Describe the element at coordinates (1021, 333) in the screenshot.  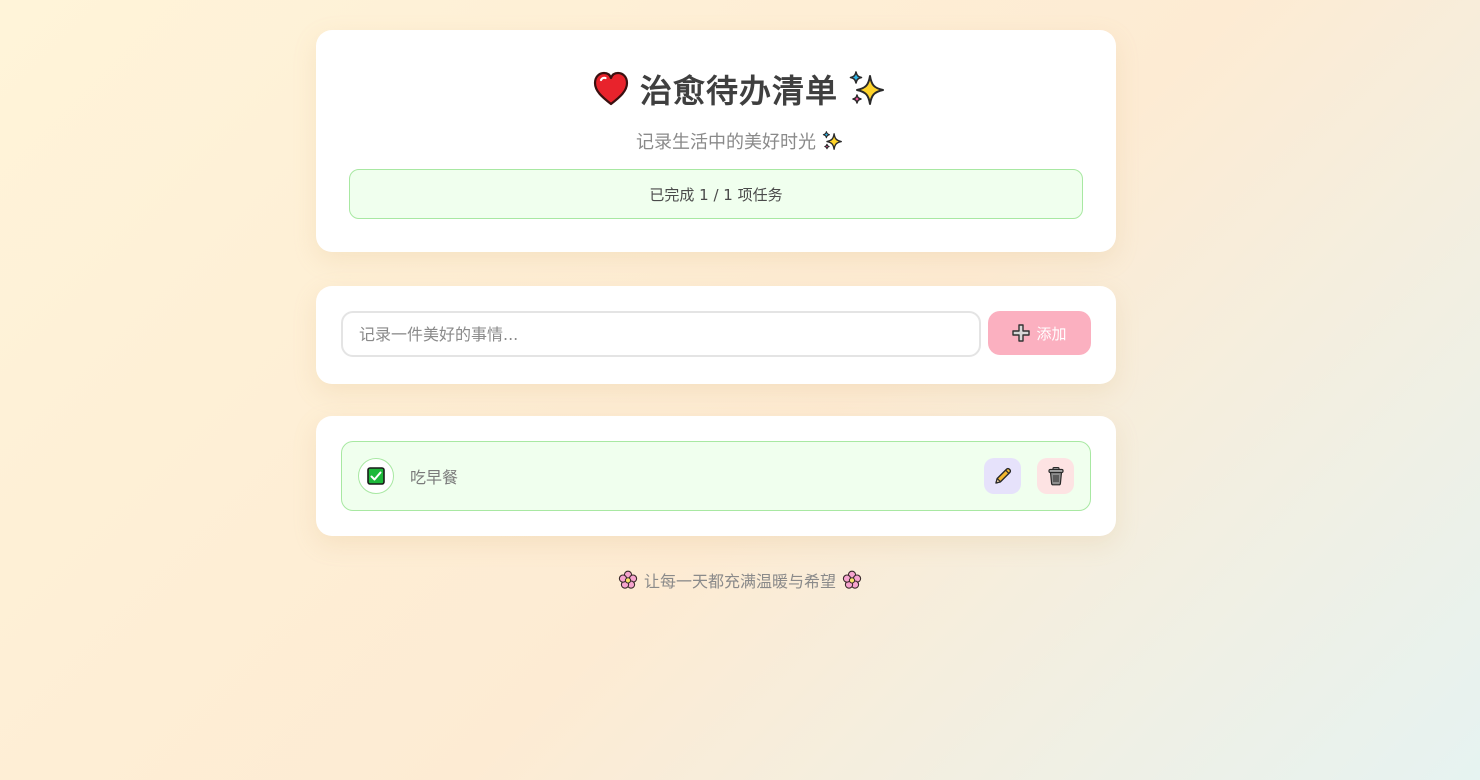
I see `plus-icon` at that location.